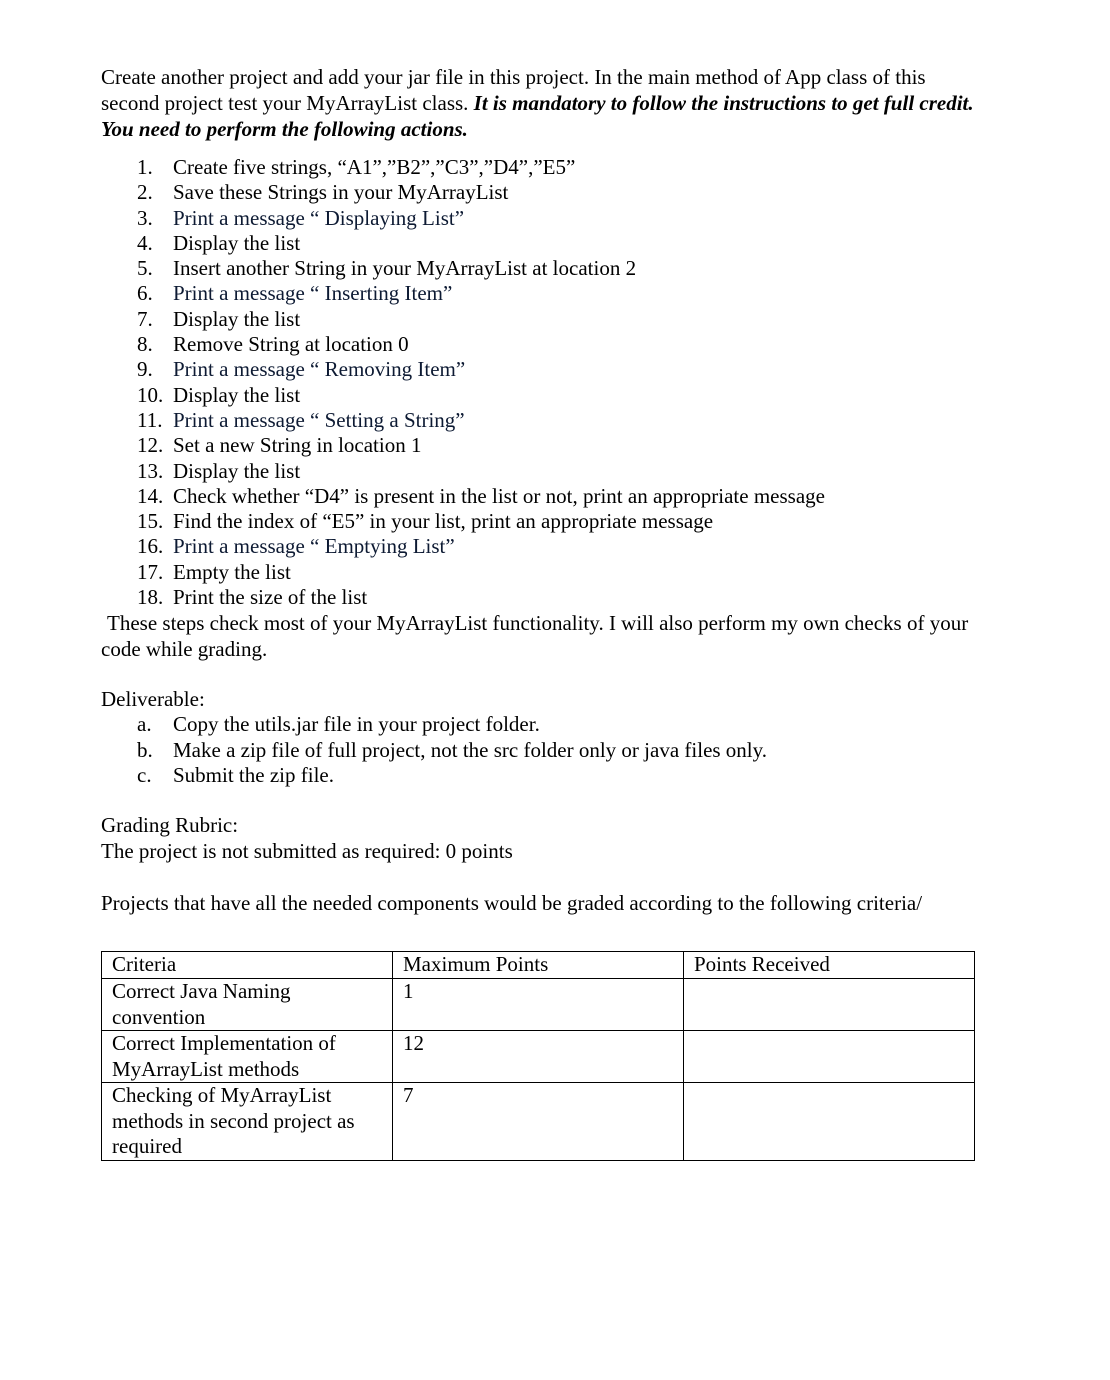  What do you see at coordinates (150, 394) in the screenshot?
I see `step-number: 10.` at bounding box center [150, 394].